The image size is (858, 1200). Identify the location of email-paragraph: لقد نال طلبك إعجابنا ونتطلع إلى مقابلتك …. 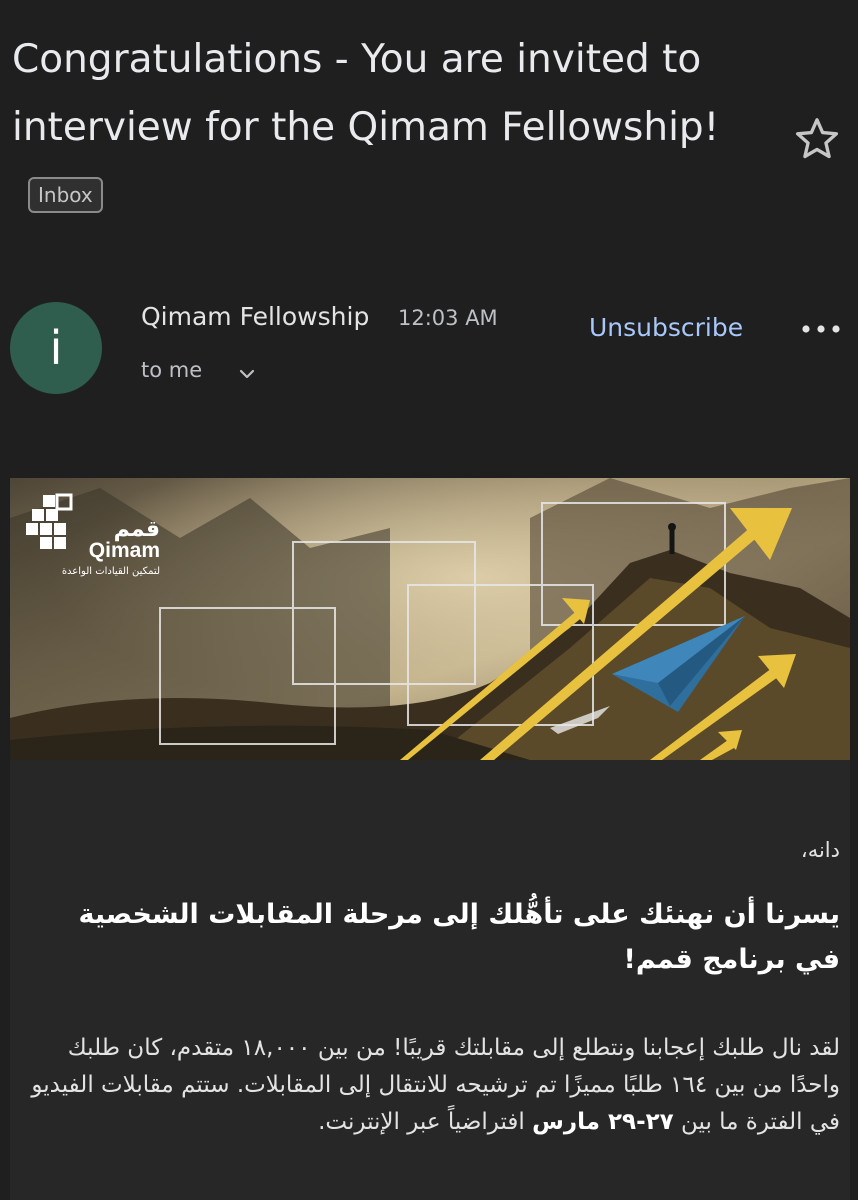
(432, 1085).